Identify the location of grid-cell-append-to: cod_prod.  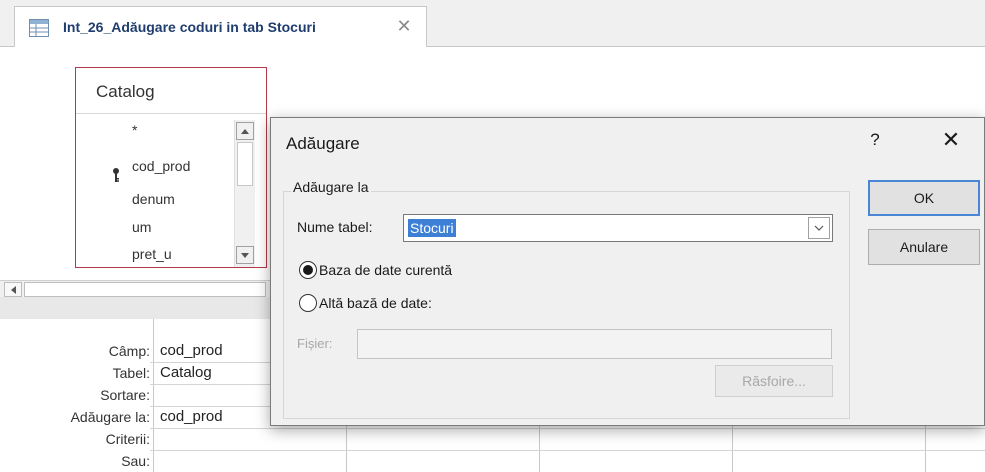
(191, 416).